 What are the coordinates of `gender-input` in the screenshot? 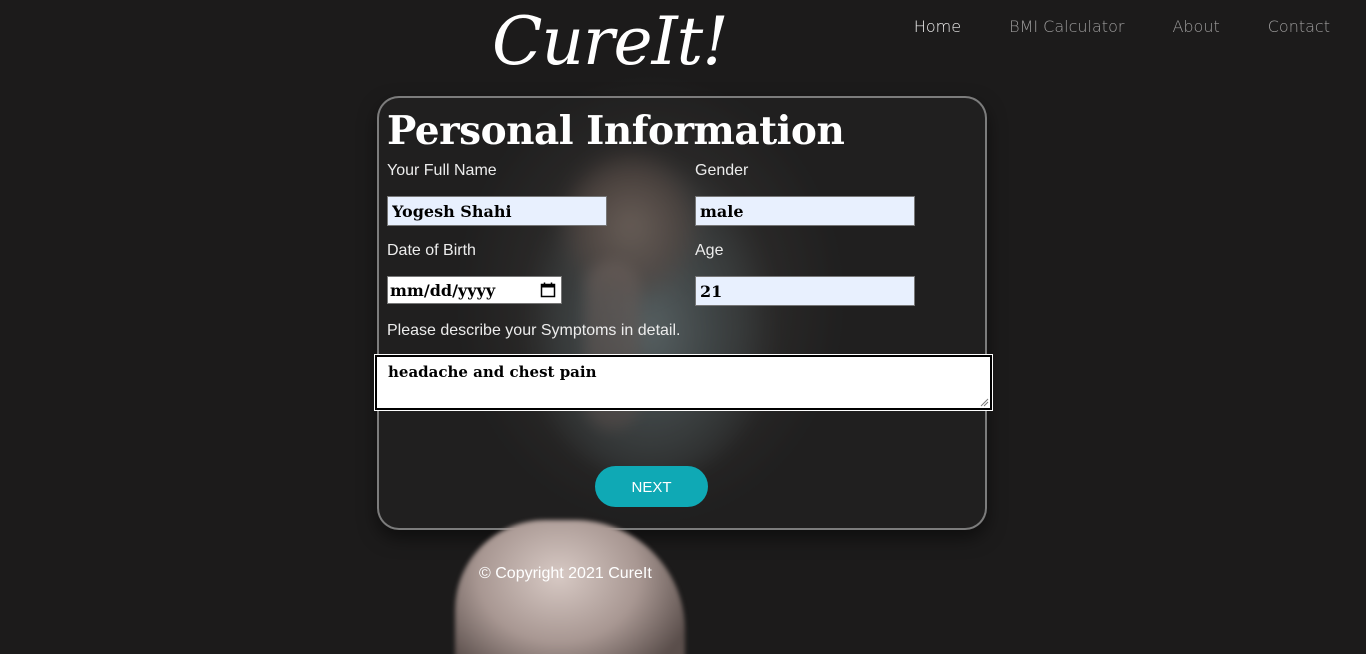 It's located at (805, 211).